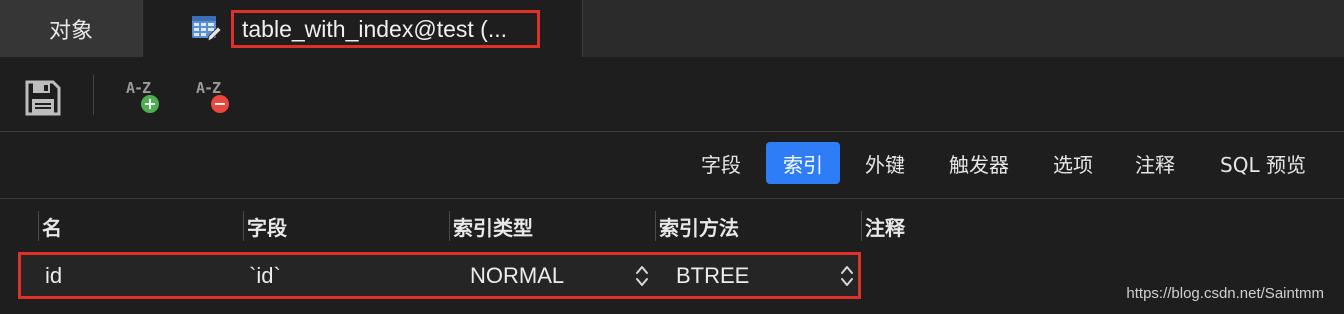  I want to click on plus-icon: +, so click(150, 104).